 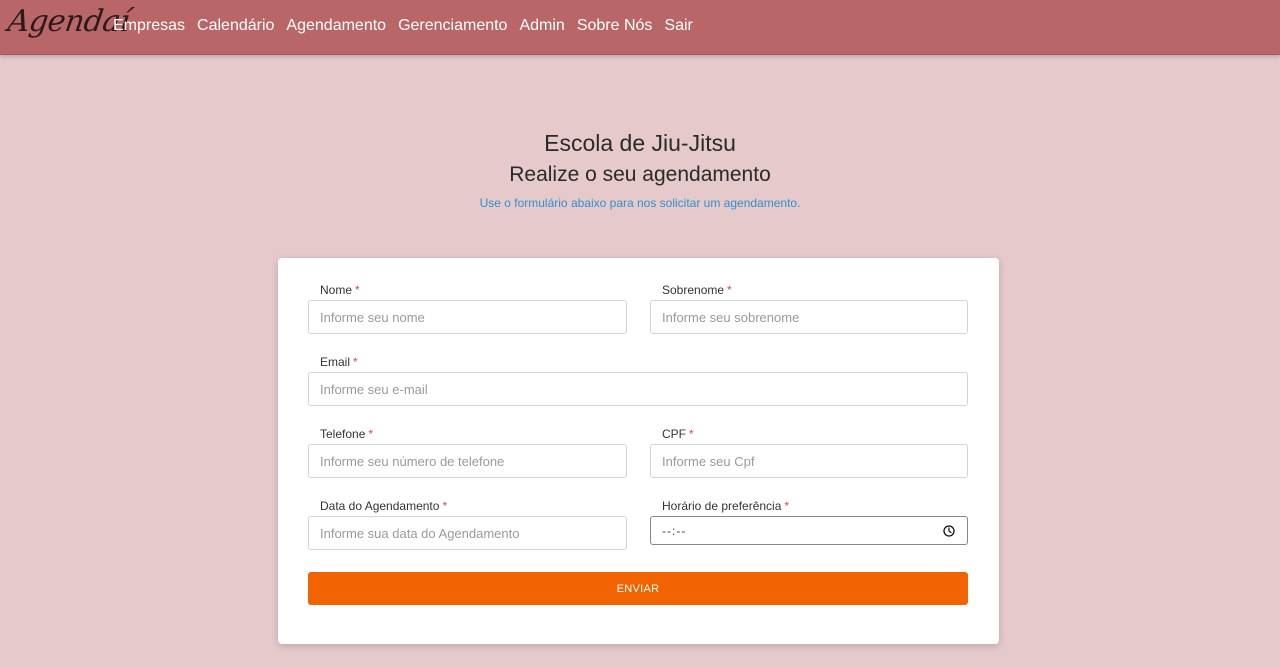 I want to click on data-agendamento-input, so click(x=467, y=533).